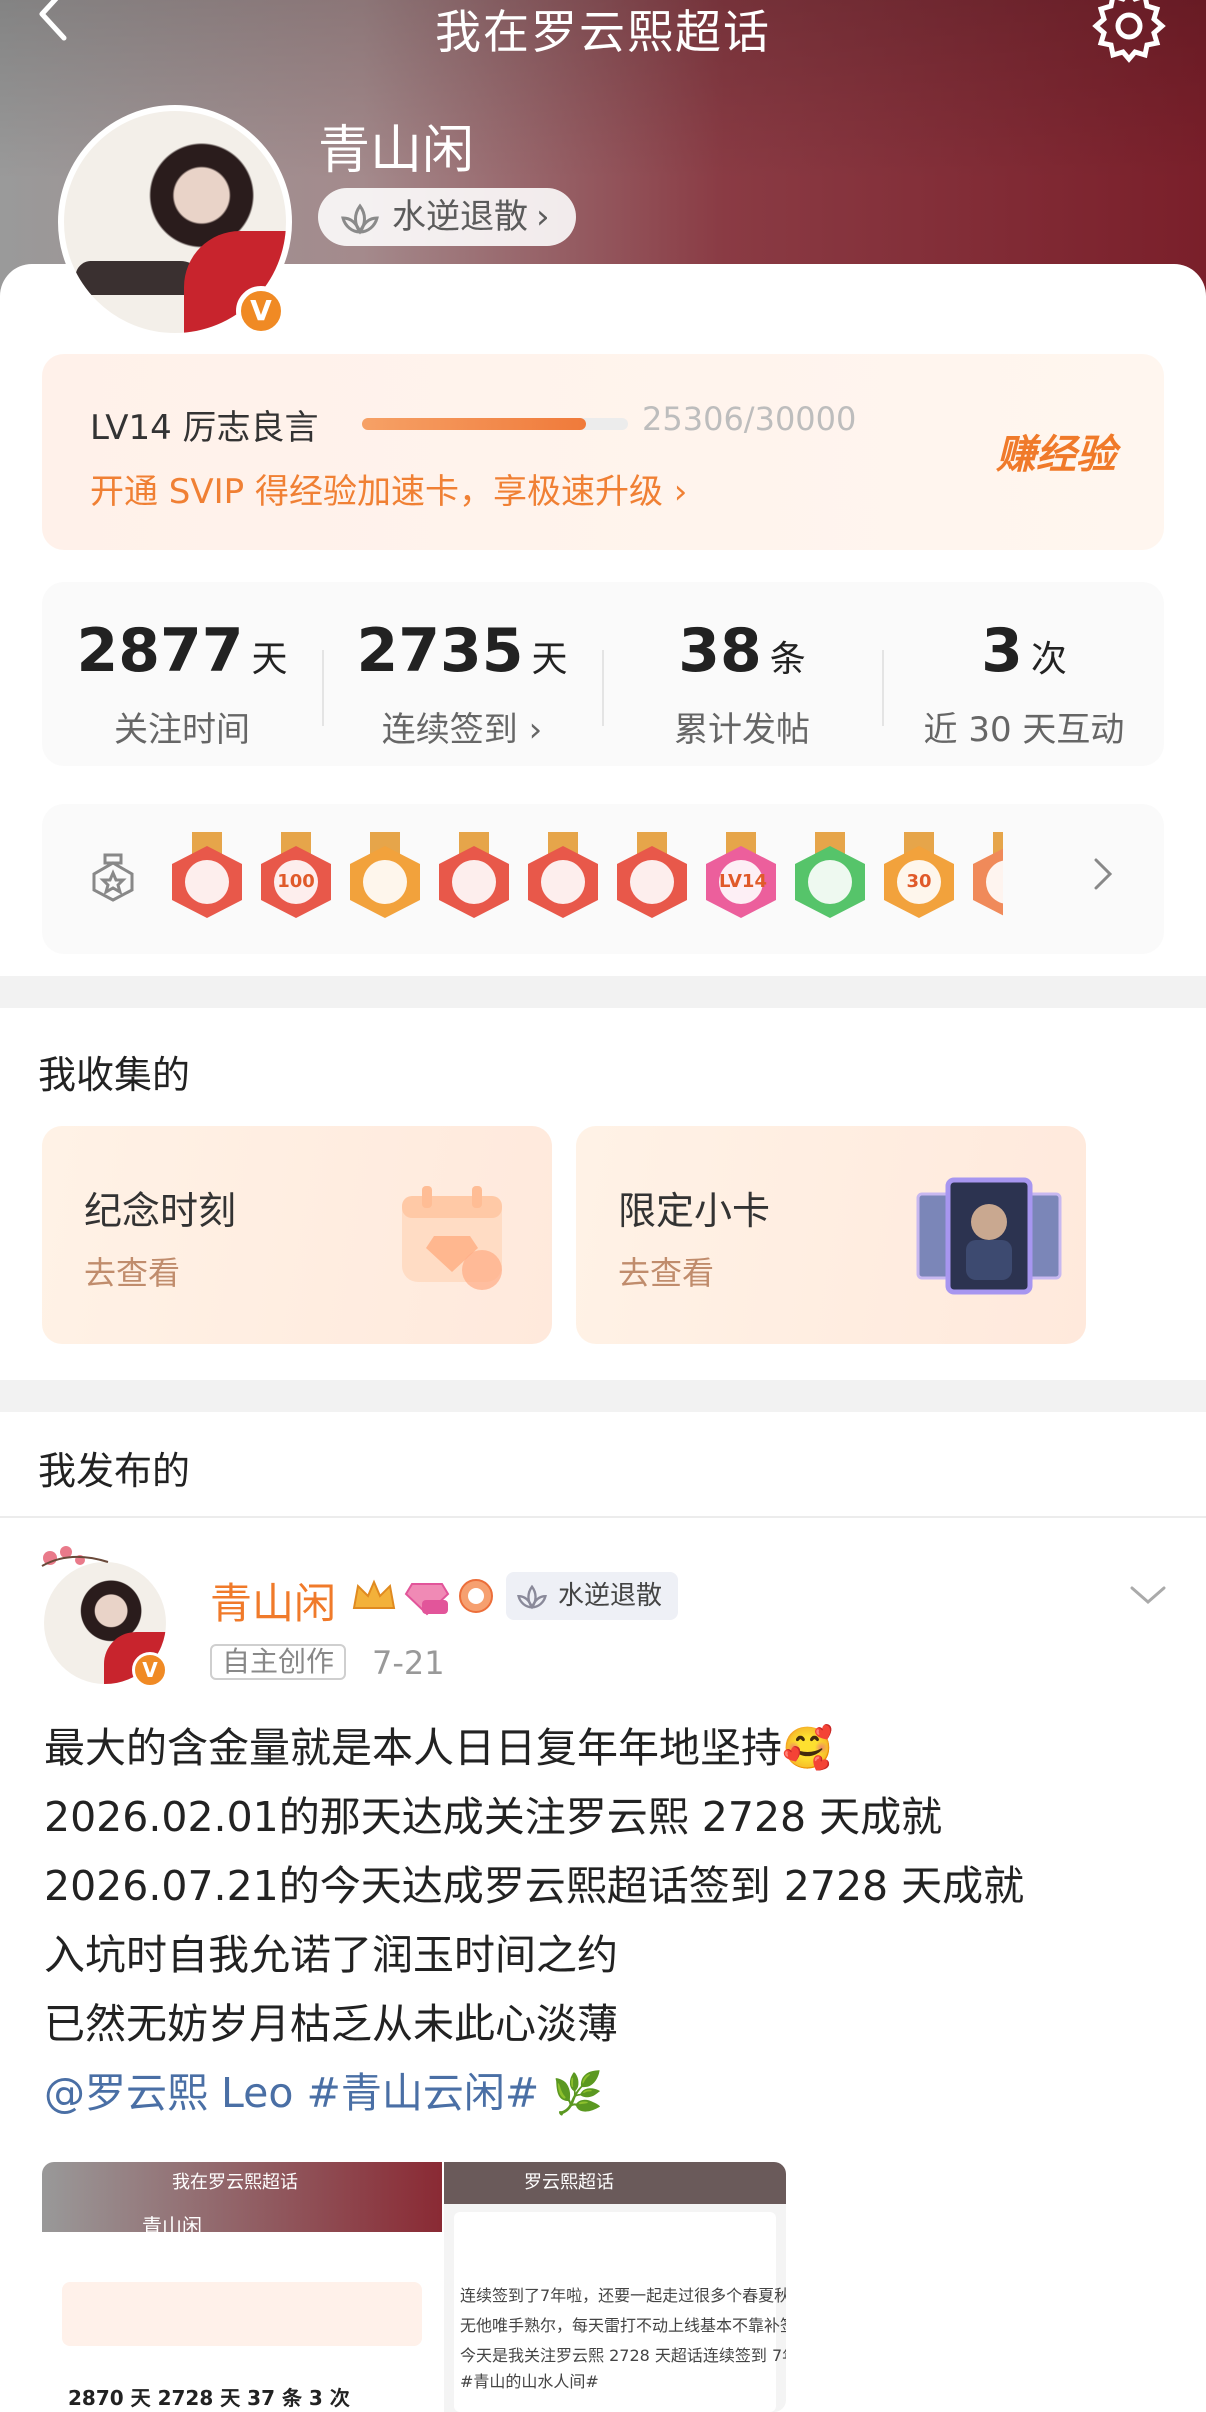 The height and width of the screenshot is (2412, 1206). I want to click on blossom-frame-icon, so click(75, 1557).